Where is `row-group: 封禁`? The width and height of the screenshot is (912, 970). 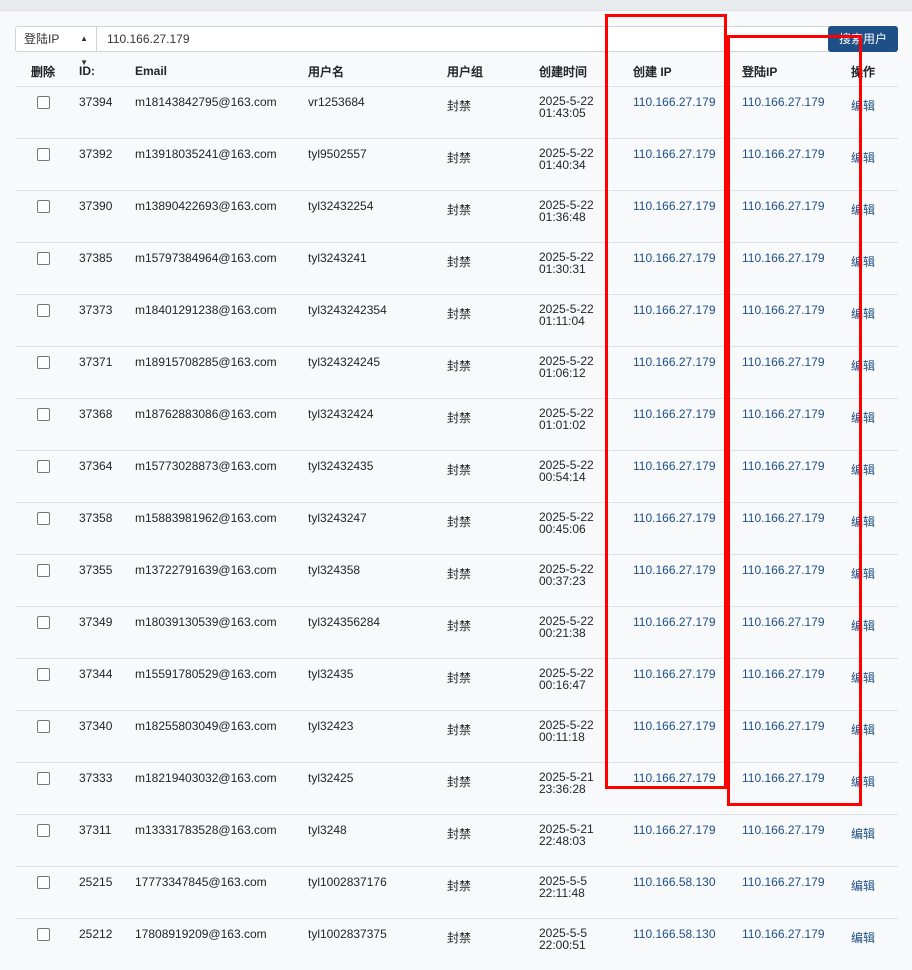
row-group: 封禁 is located at coordinates (485, 477).